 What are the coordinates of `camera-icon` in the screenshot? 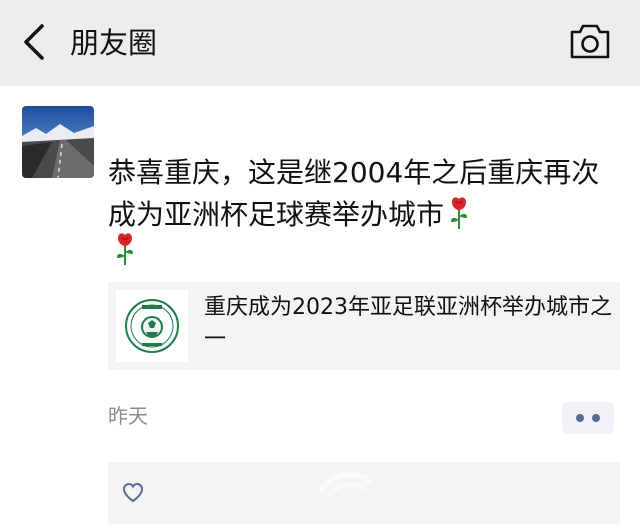 It's located at (590, 41).